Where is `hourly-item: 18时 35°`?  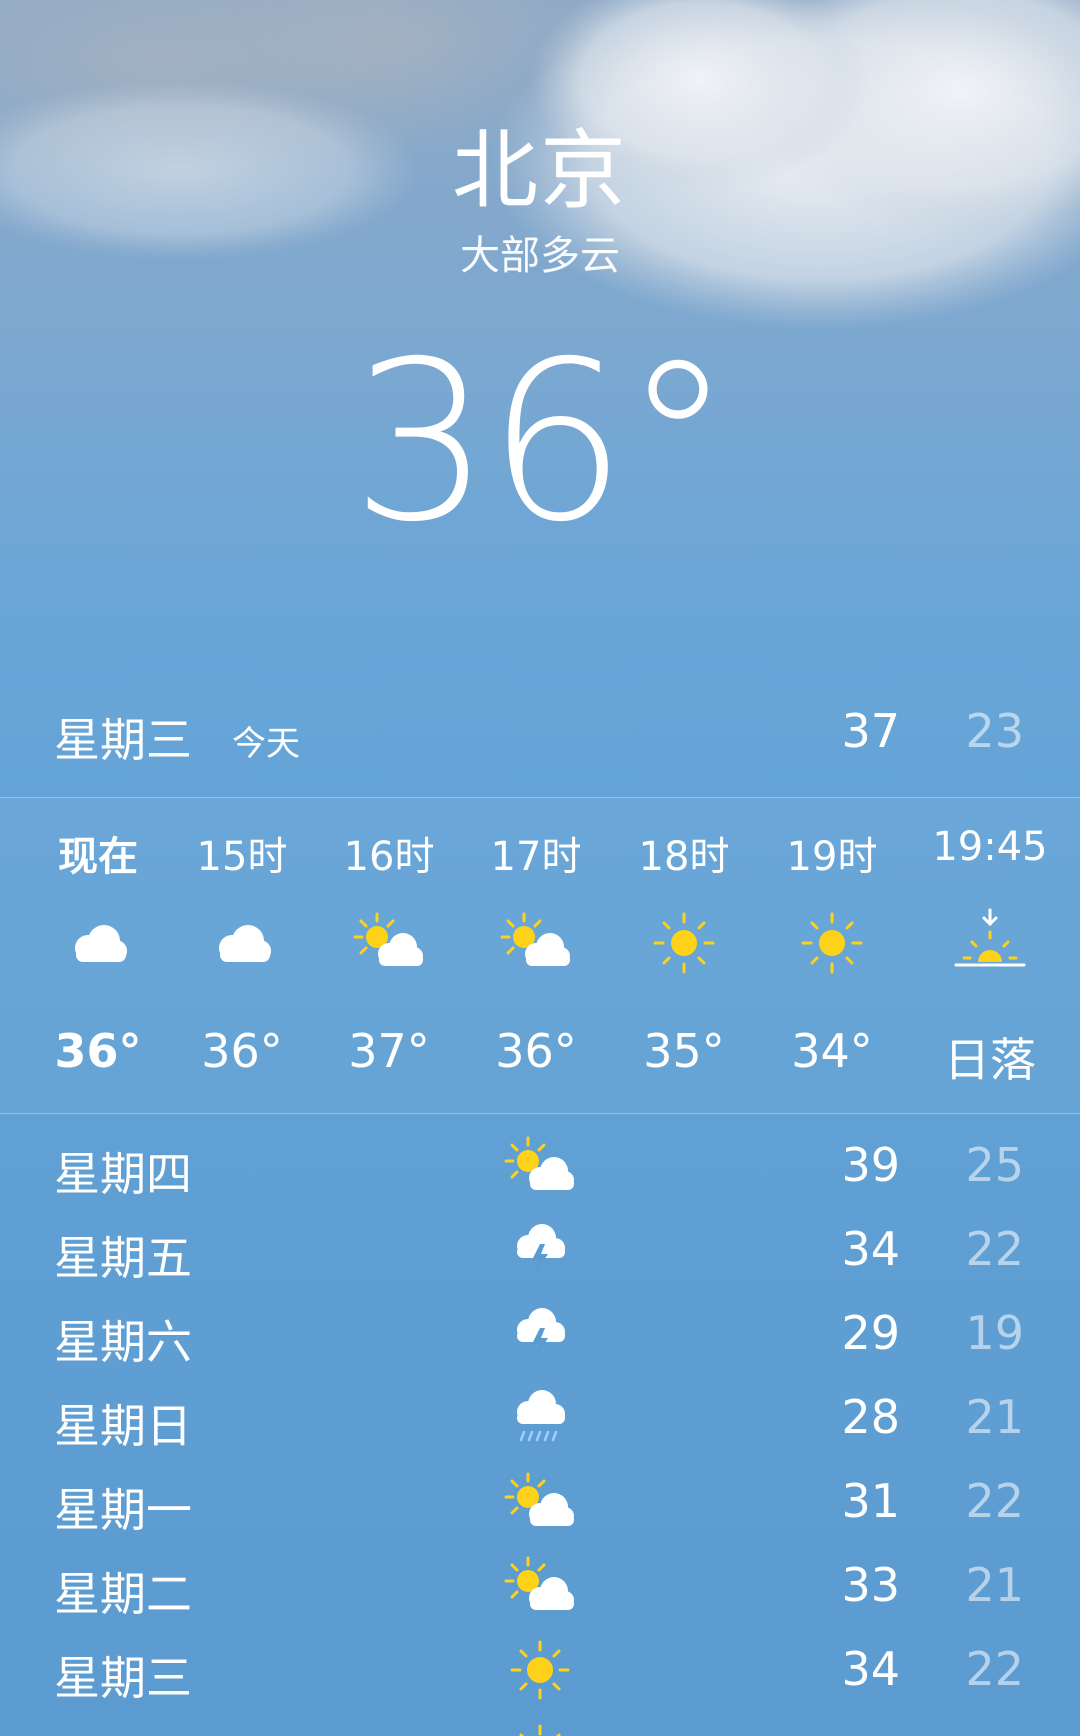 hourly-item: 18时 35° is located at coordinates (684, 955).